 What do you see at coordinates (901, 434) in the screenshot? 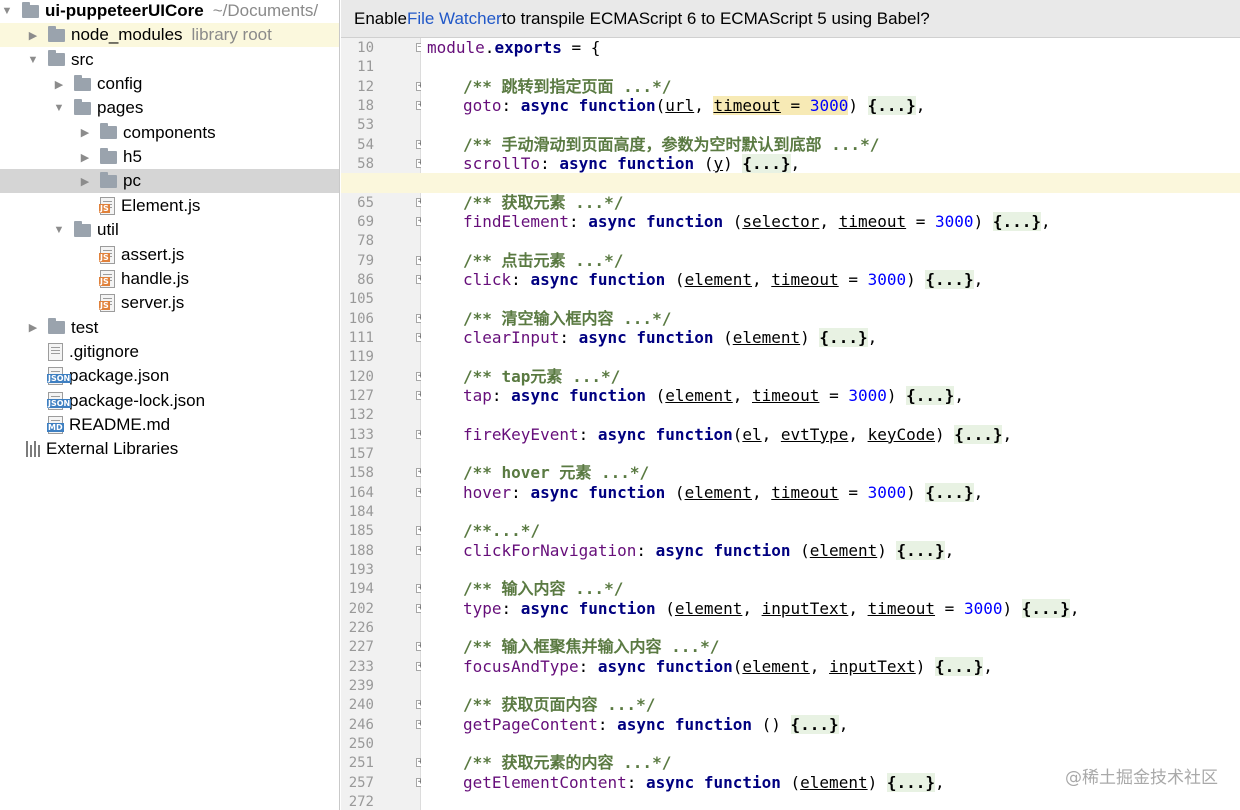
I see `code-token: keyCode` at bounding box center [901, 434].